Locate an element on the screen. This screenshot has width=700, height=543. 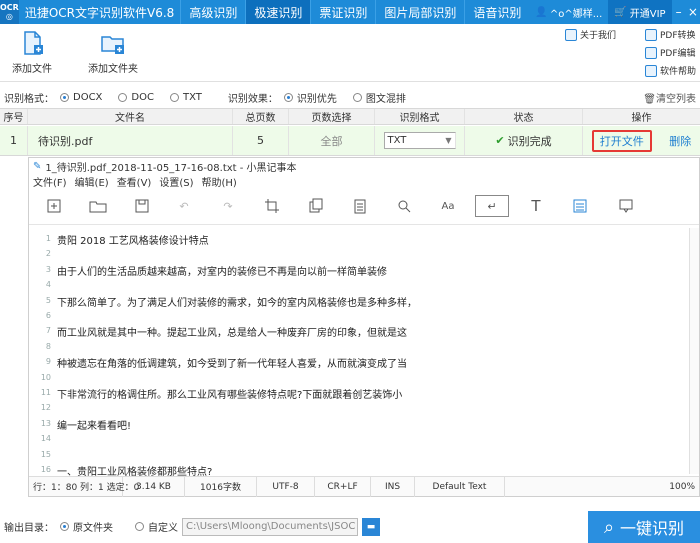
tab-fast: 极速识别 is located at coordinates (278, 12).